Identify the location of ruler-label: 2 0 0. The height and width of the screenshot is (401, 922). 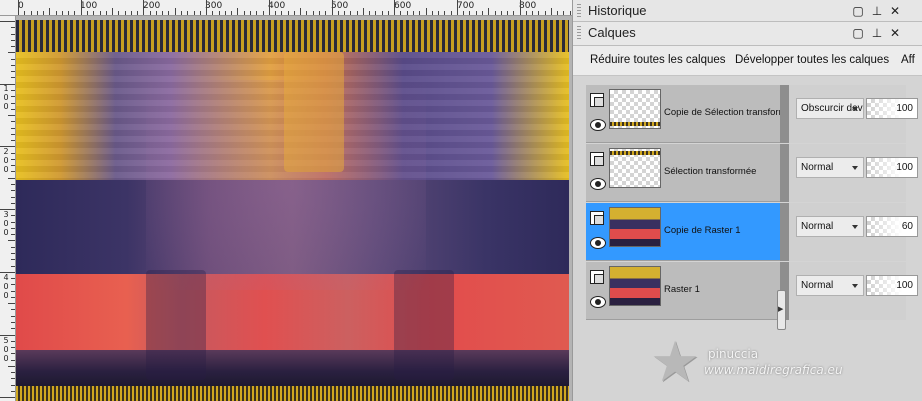
(6, 160).